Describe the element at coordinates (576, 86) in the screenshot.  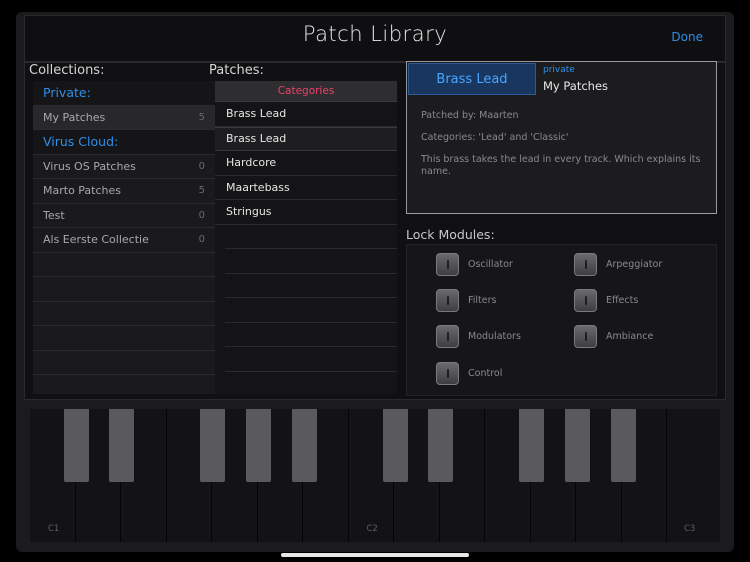
I see `collection-name: My Patches` at that location.